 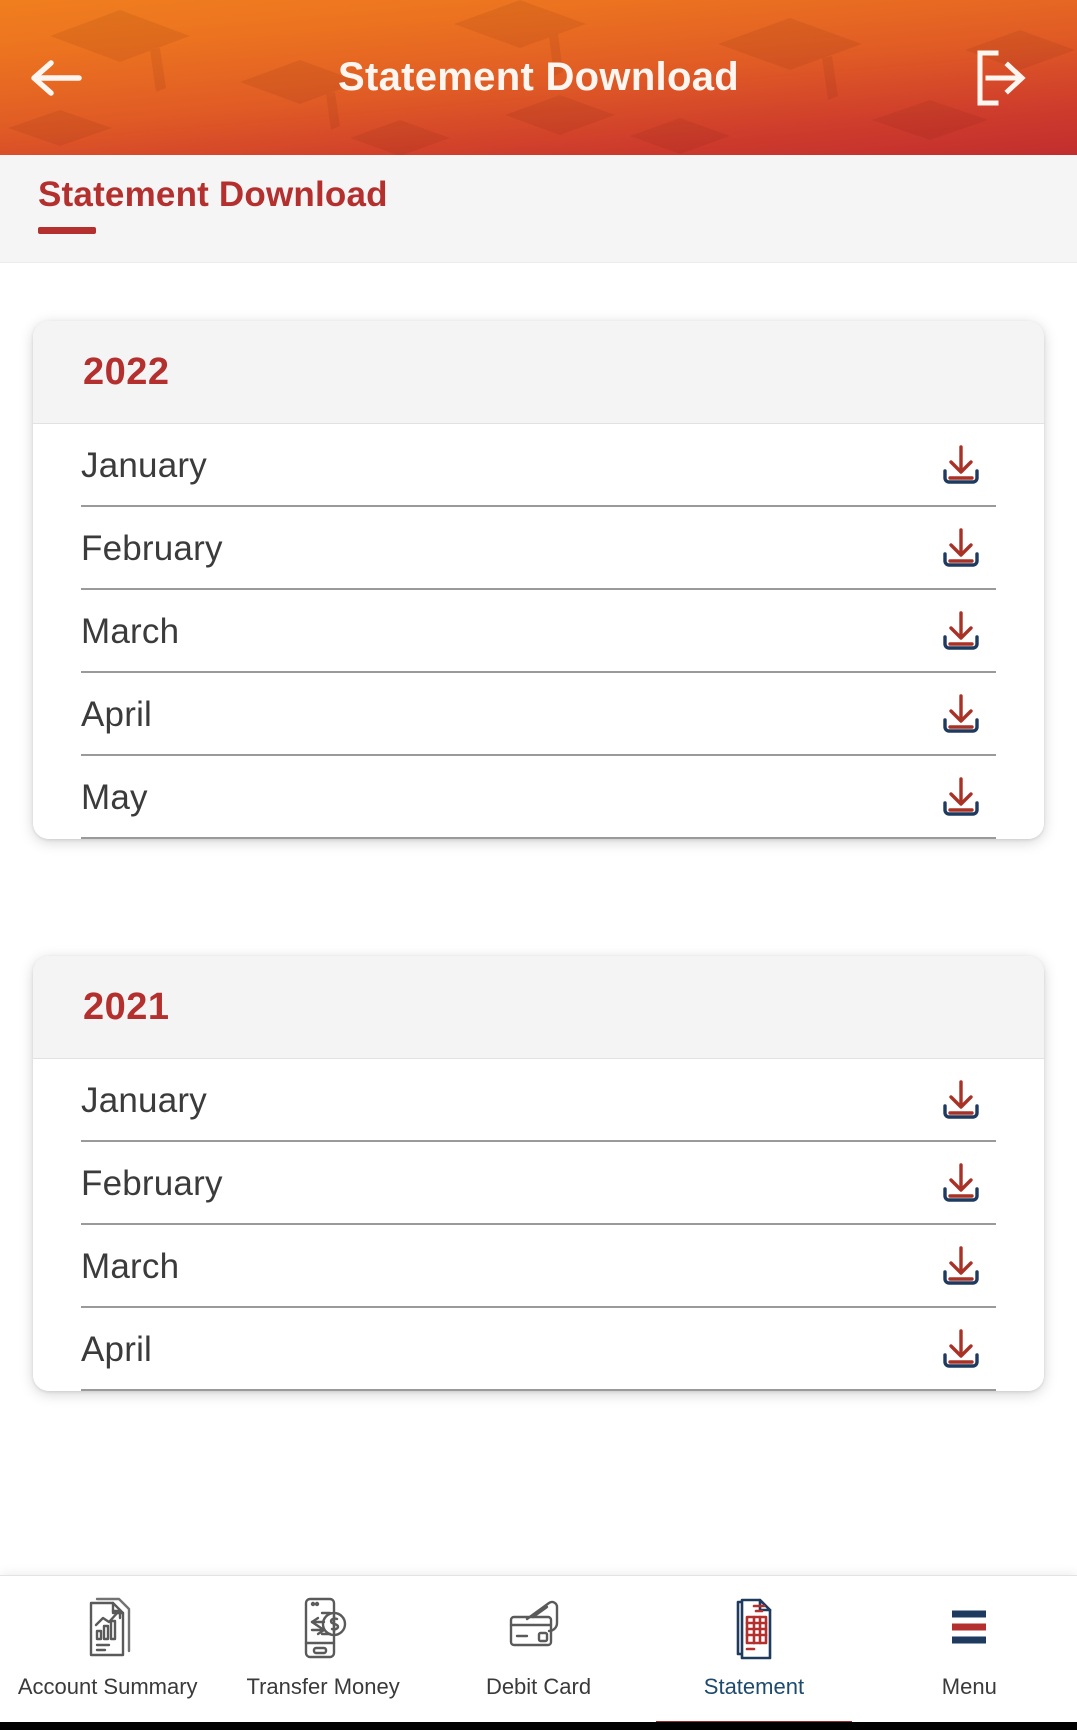 I want to click on year-label: 2022, so click(x=126, y=371).